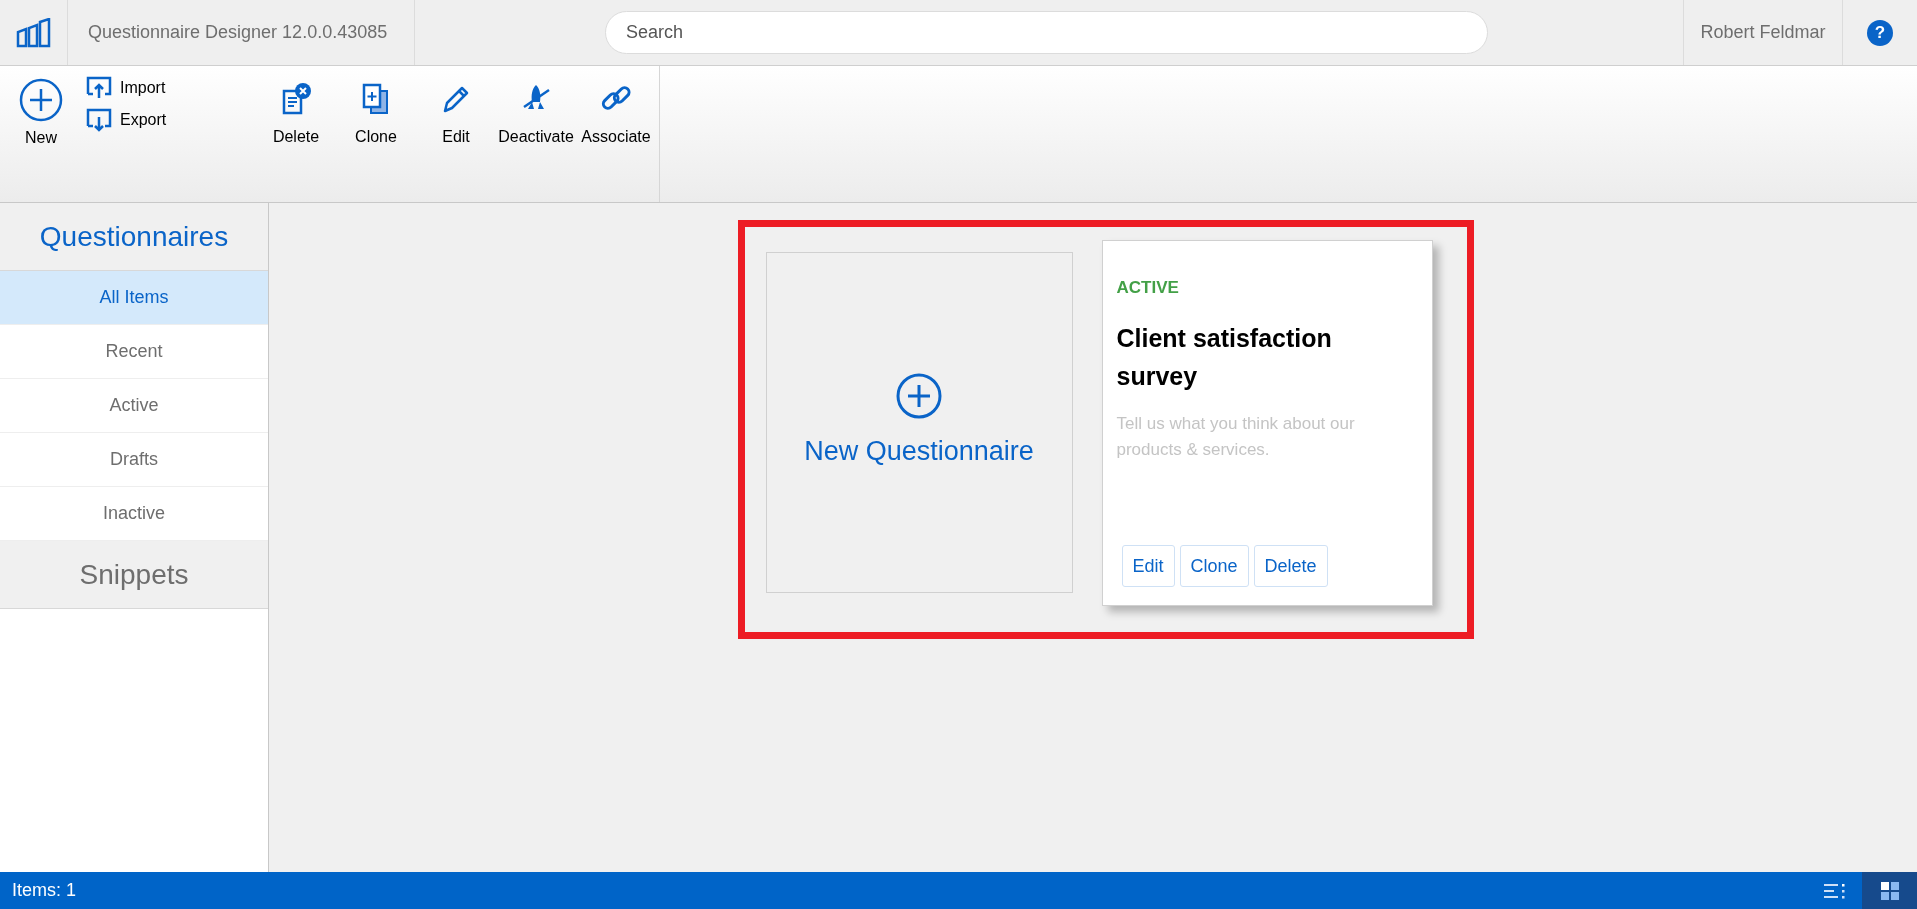  Describe the element at coordinates (134, 237) in the screenshot. I see `sidebar-section-header: Questionnaires` at that location.